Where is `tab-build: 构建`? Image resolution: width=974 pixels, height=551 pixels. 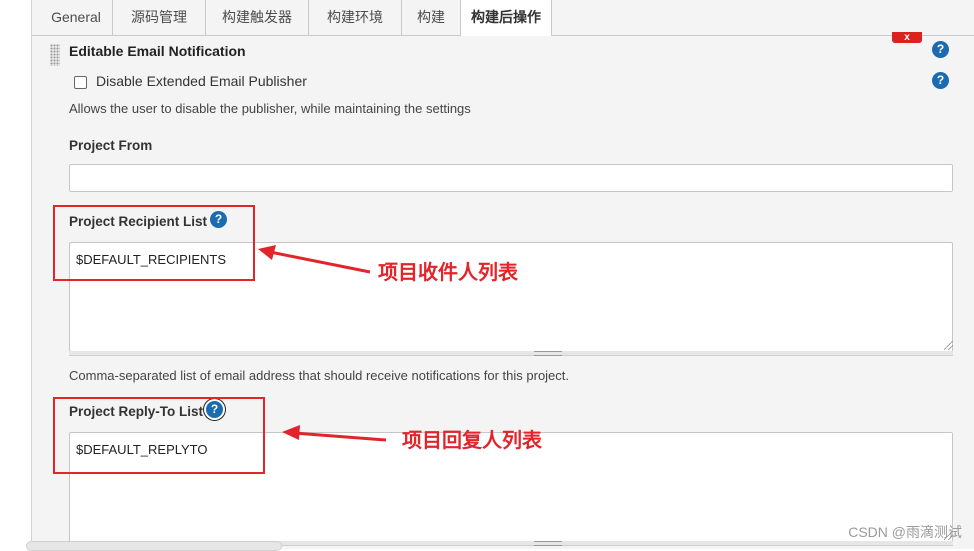 tab-build: 构建 is located at coordinates (431, 17).